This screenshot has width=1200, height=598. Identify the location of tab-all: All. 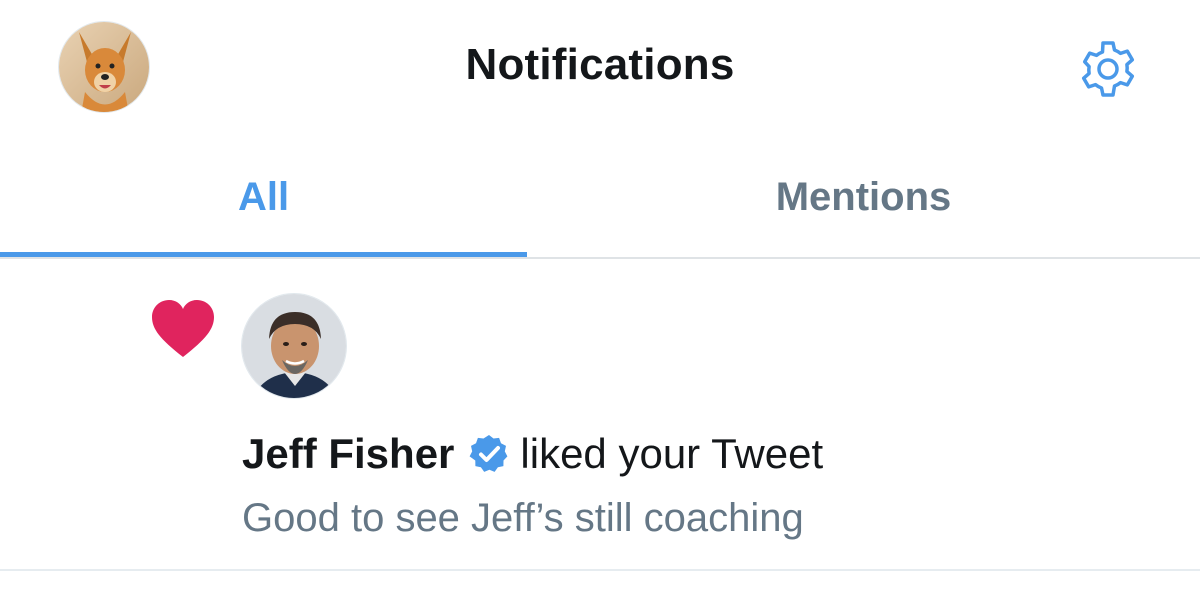
(263, 197).